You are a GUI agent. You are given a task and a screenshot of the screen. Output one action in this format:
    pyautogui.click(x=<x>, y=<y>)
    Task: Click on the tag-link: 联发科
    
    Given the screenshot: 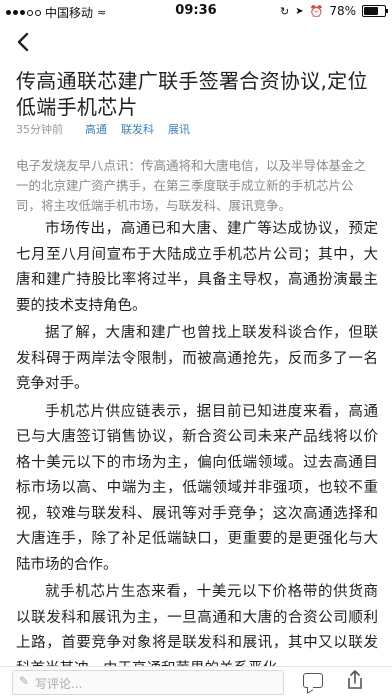 What is the action you would take?
    pyautogui.click(x=137, y=129)
    